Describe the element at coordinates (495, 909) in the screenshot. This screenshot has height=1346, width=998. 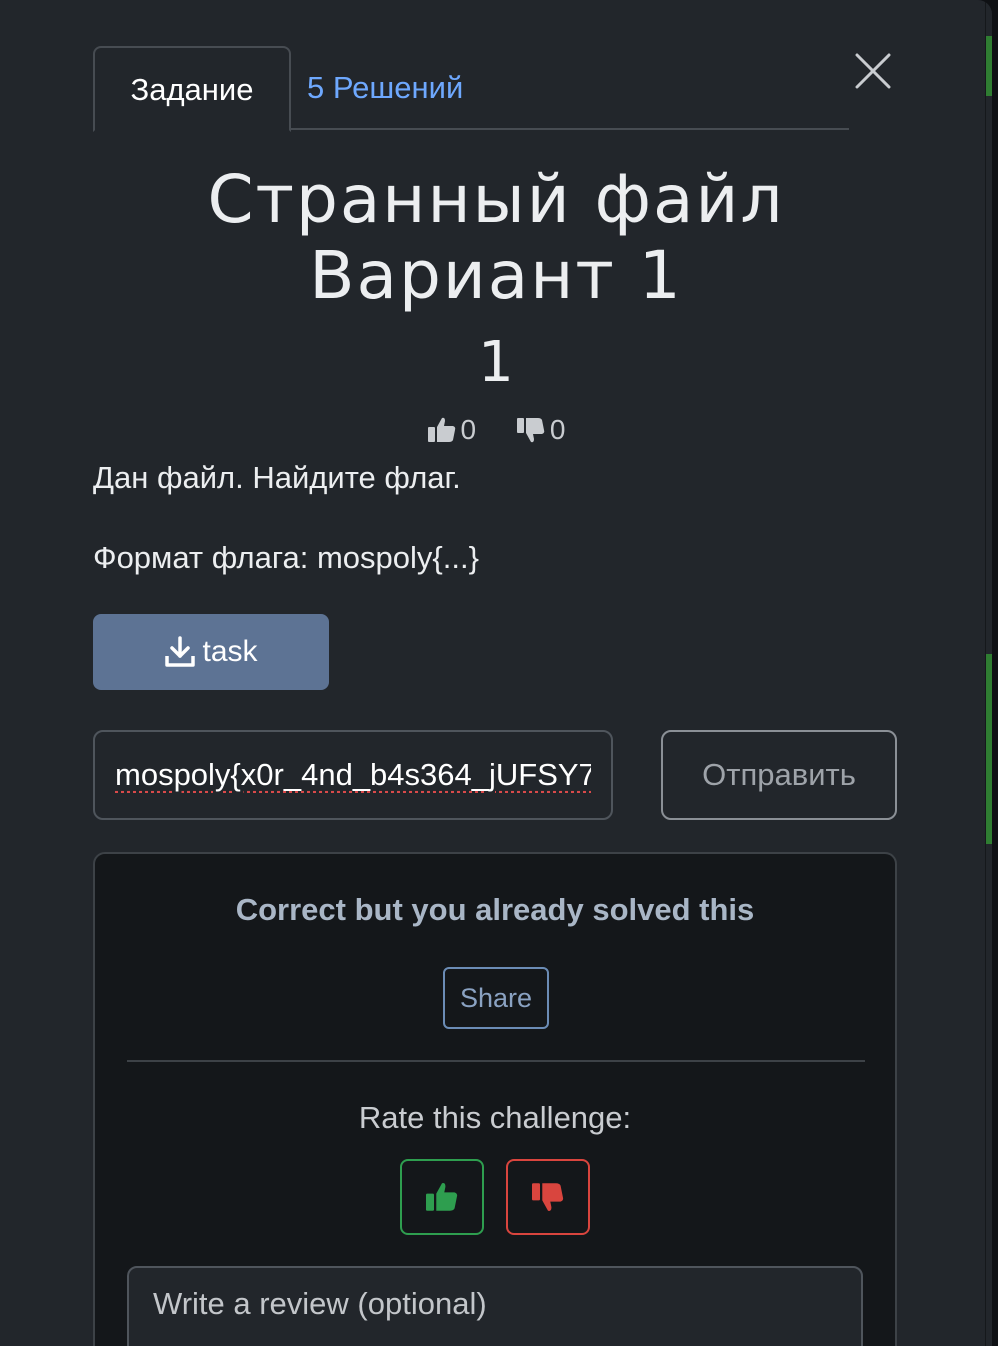
I see `result-message: Correct but you already solved this` at that location.